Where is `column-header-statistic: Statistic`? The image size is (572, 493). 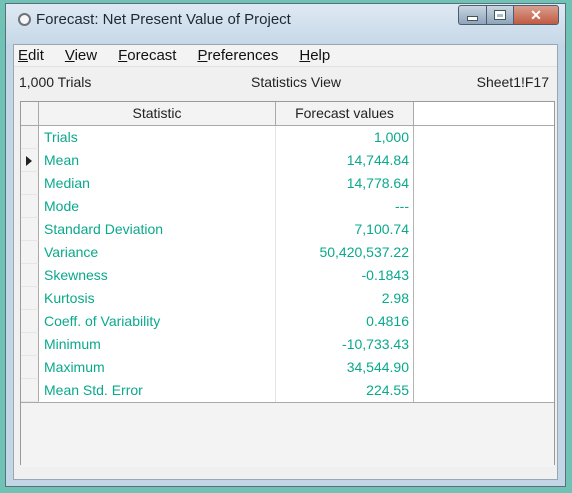 column-header-statistic: Statistic is located at coordinates (157, 113).